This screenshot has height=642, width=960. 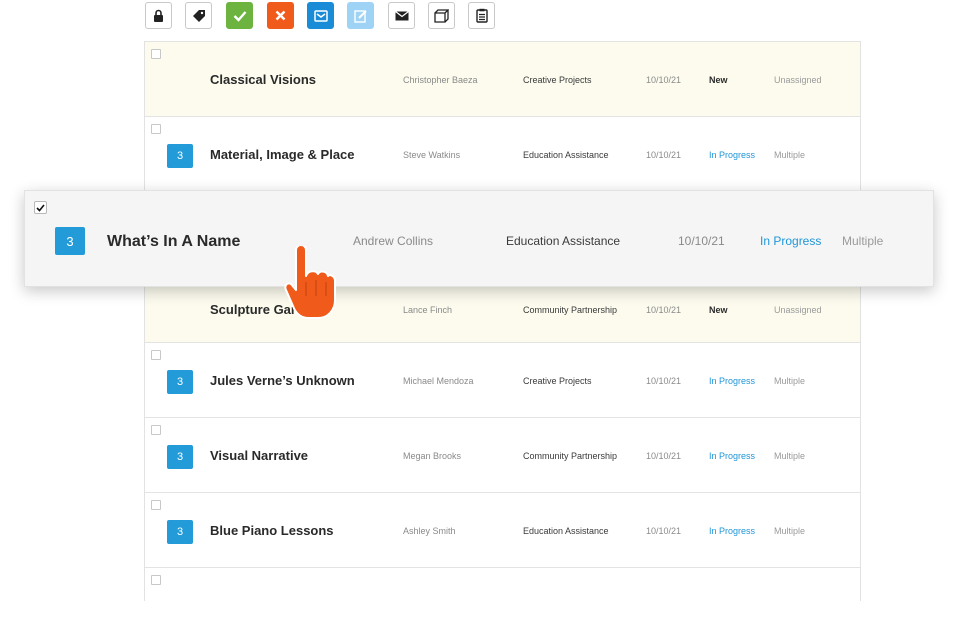 What do you see at coordinates (570, 456) in the screenshot?
I see `item-category: Community Partnership` at bounding box center [570, 456].